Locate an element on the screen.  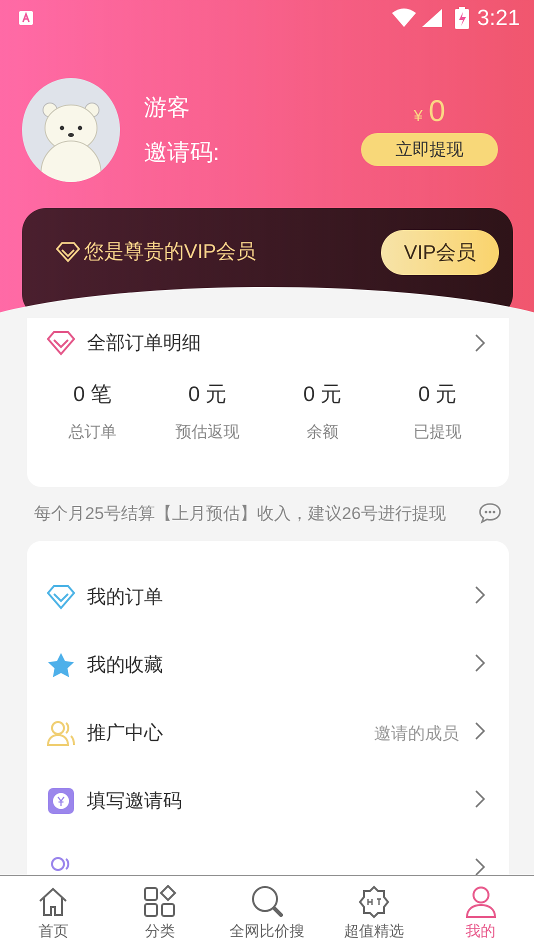
tab-item: 全网比价搜 is located at coordinates (267, 913).